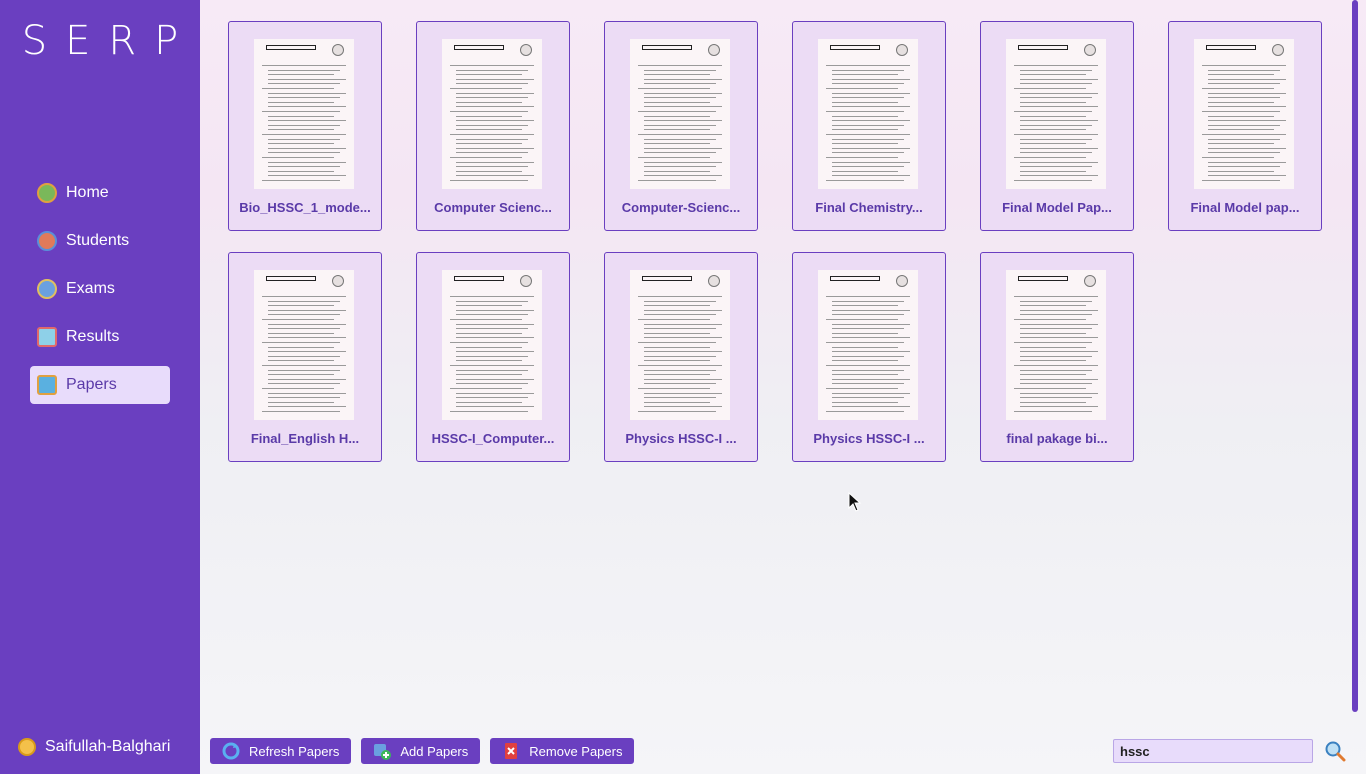  Describe the element at coordinates (47, 241) in the screenshot. I see `students-icon` at that location.